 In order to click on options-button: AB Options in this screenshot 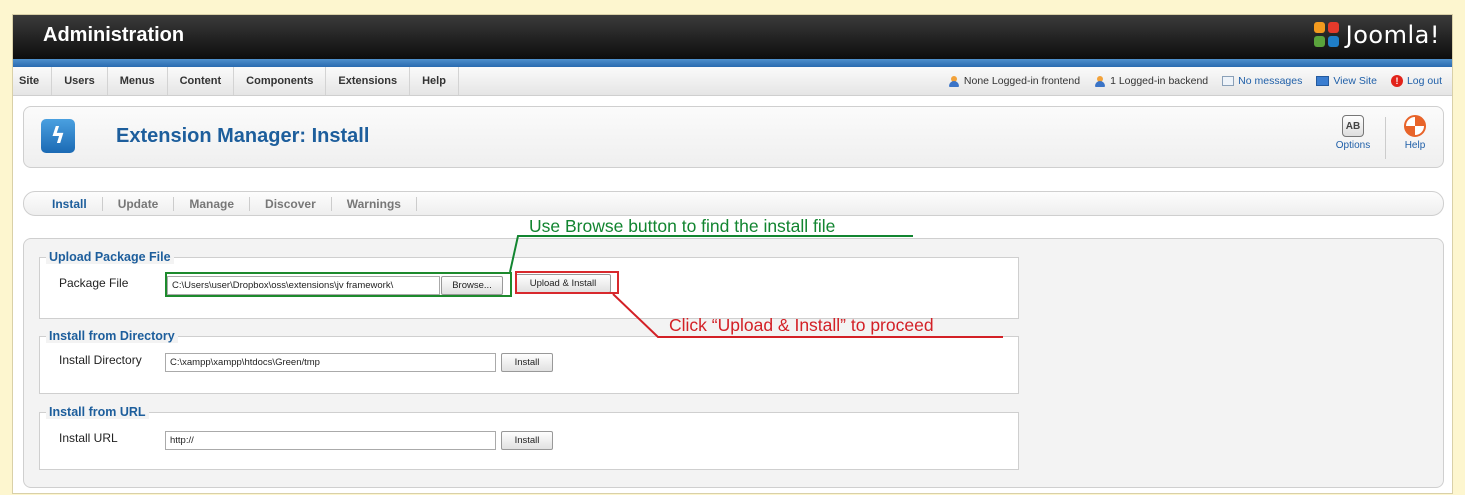, I will do `click(1353, 133)`.